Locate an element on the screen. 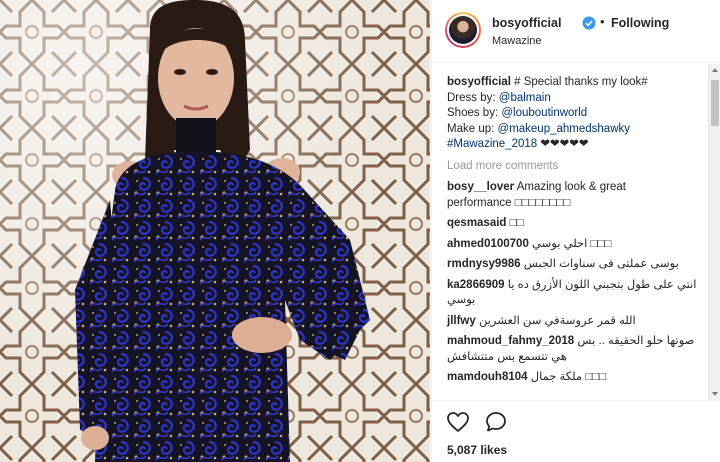 The width and height of the screenshot is (720, 462). caption-line-hashtag: #Mawazine_2018 ❤❤❤❤❤ is located at coordinates (577, 145).